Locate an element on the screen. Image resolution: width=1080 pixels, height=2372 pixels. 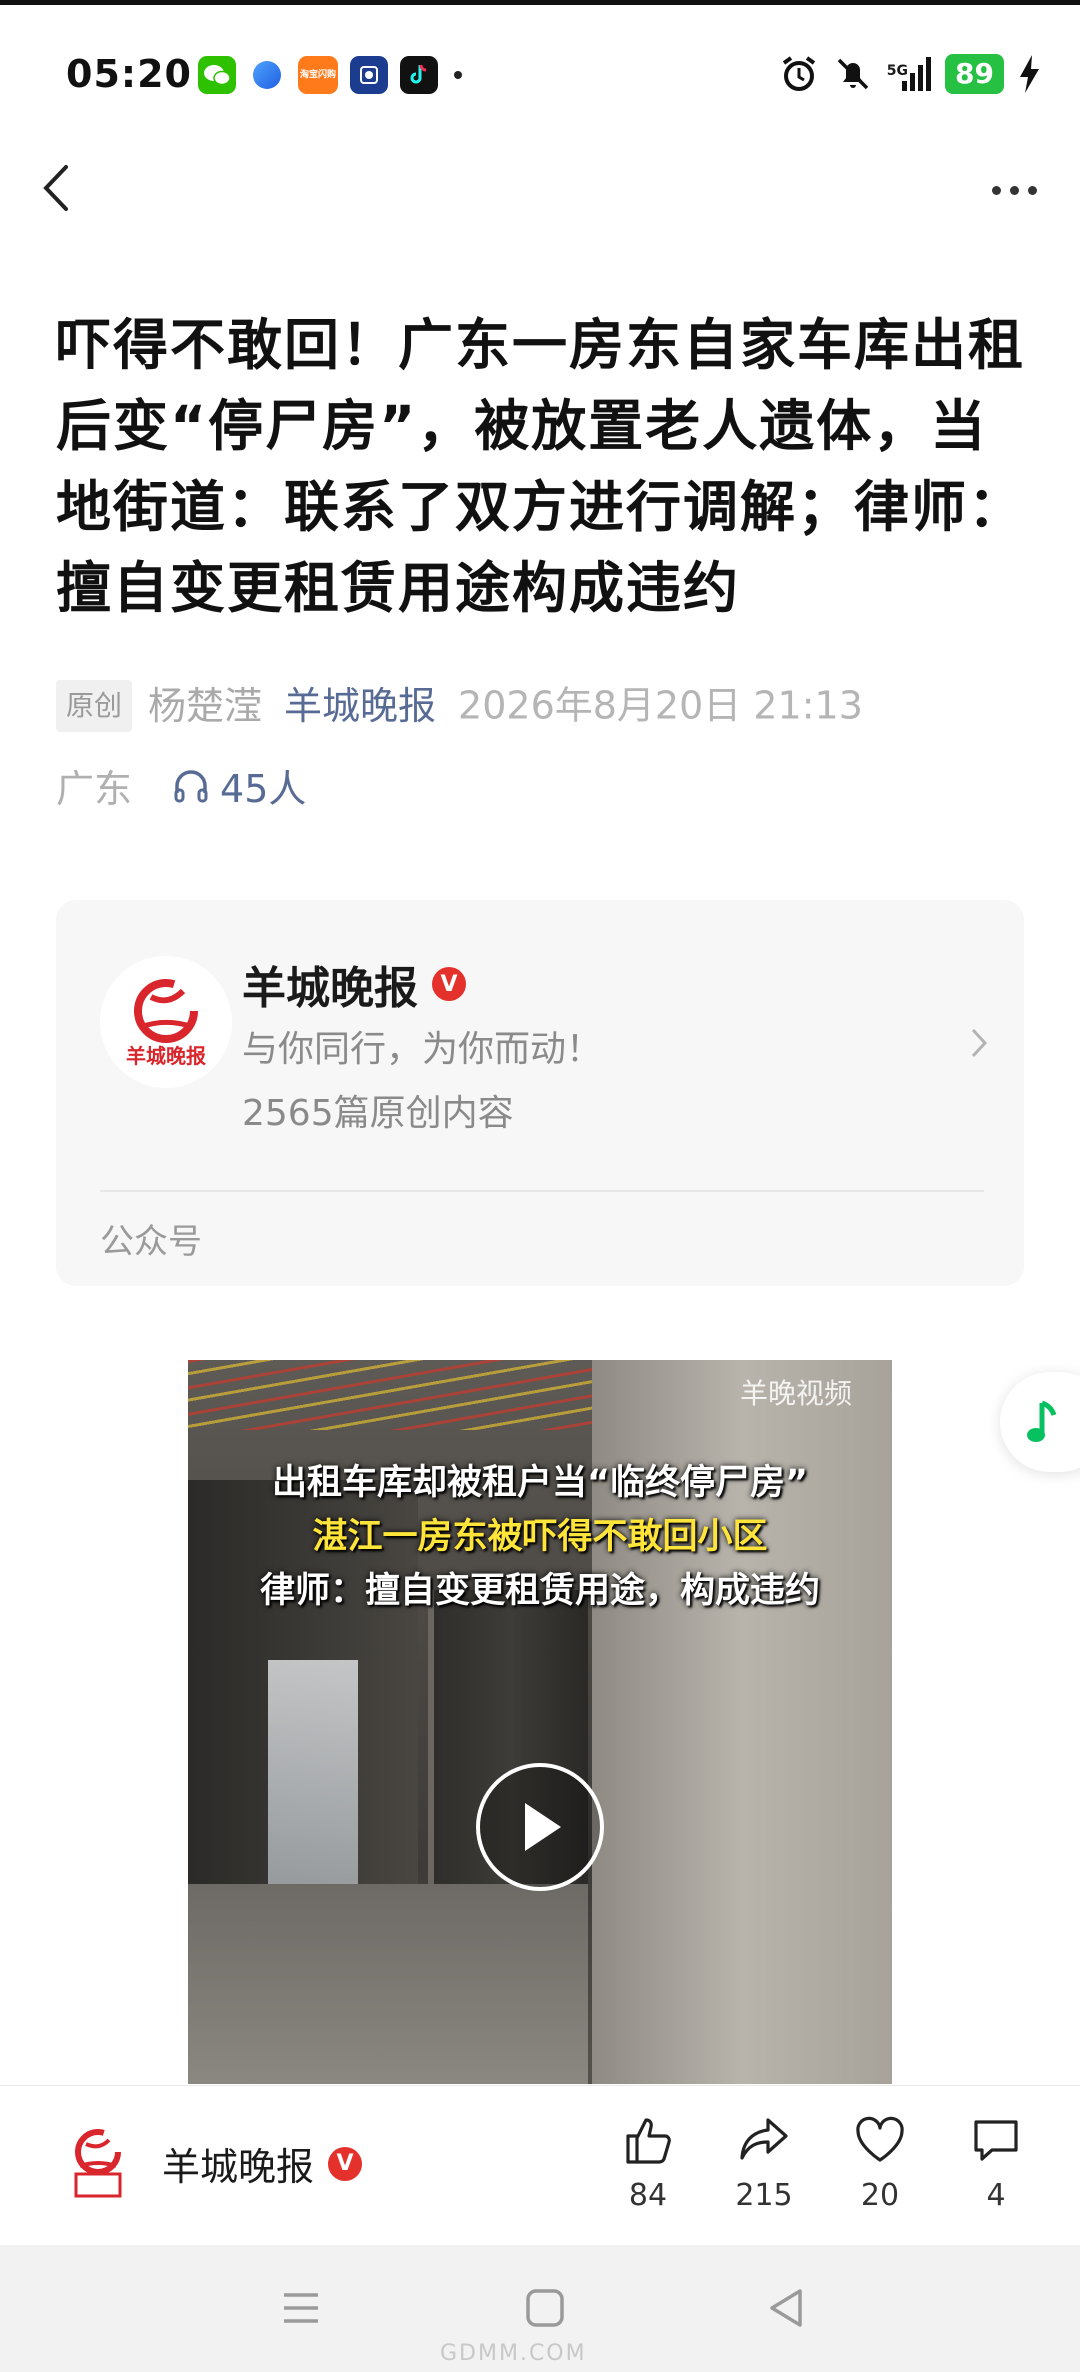
recent-apps-button is located at coordinates (301, 2308).